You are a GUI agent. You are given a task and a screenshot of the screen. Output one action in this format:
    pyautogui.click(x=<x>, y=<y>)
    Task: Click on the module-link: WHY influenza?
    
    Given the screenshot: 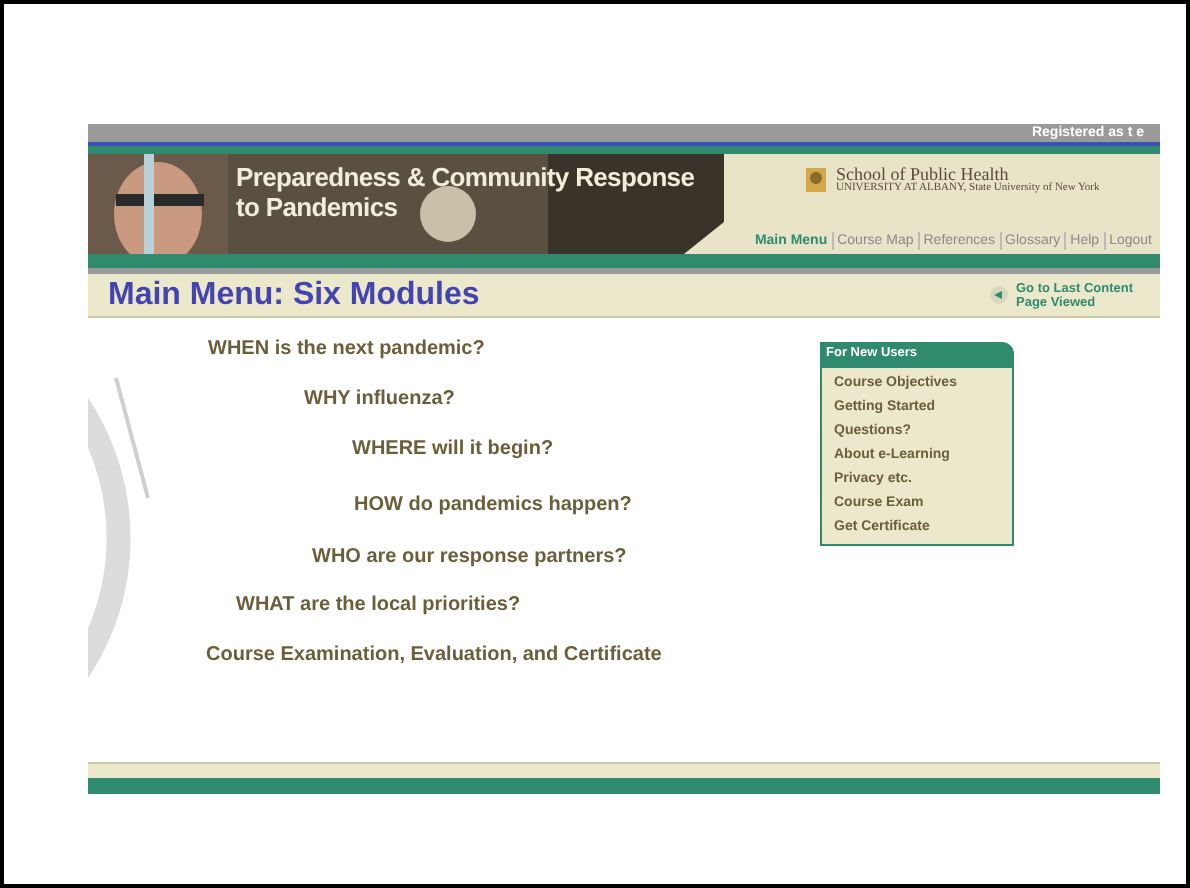 What is the action you would take?
    pyautogui.click(x=379, y=400)
    